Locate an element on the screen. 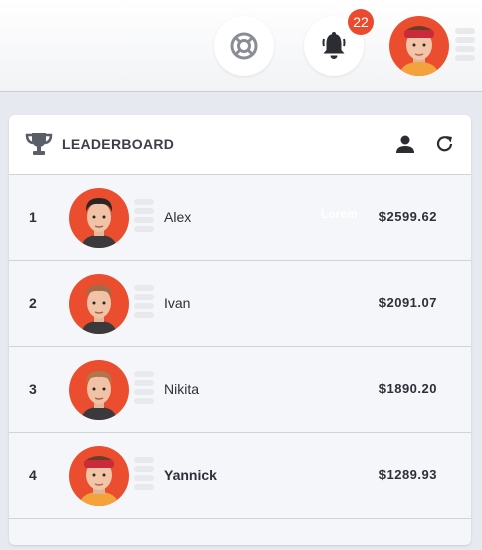  rank-number: 3 is located at coordinates (33, 389).